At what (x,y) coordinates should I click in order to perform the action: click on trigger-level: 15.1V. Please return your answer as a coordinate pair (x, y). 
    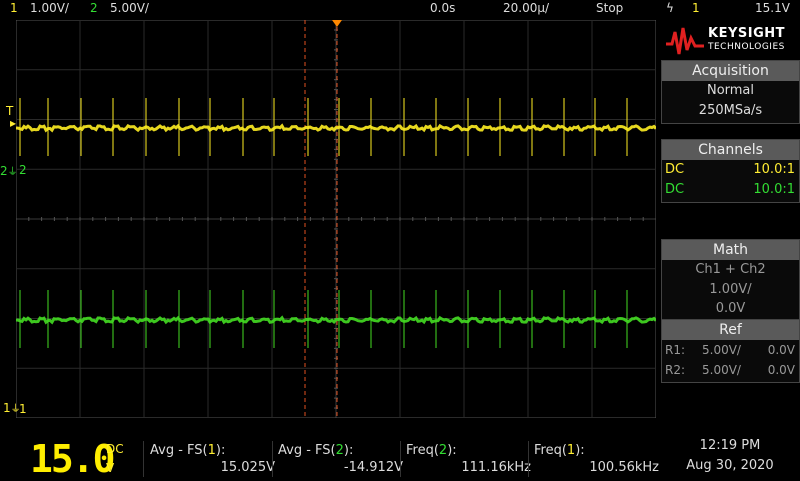
    Looking at the image, I should click on (772, 8).